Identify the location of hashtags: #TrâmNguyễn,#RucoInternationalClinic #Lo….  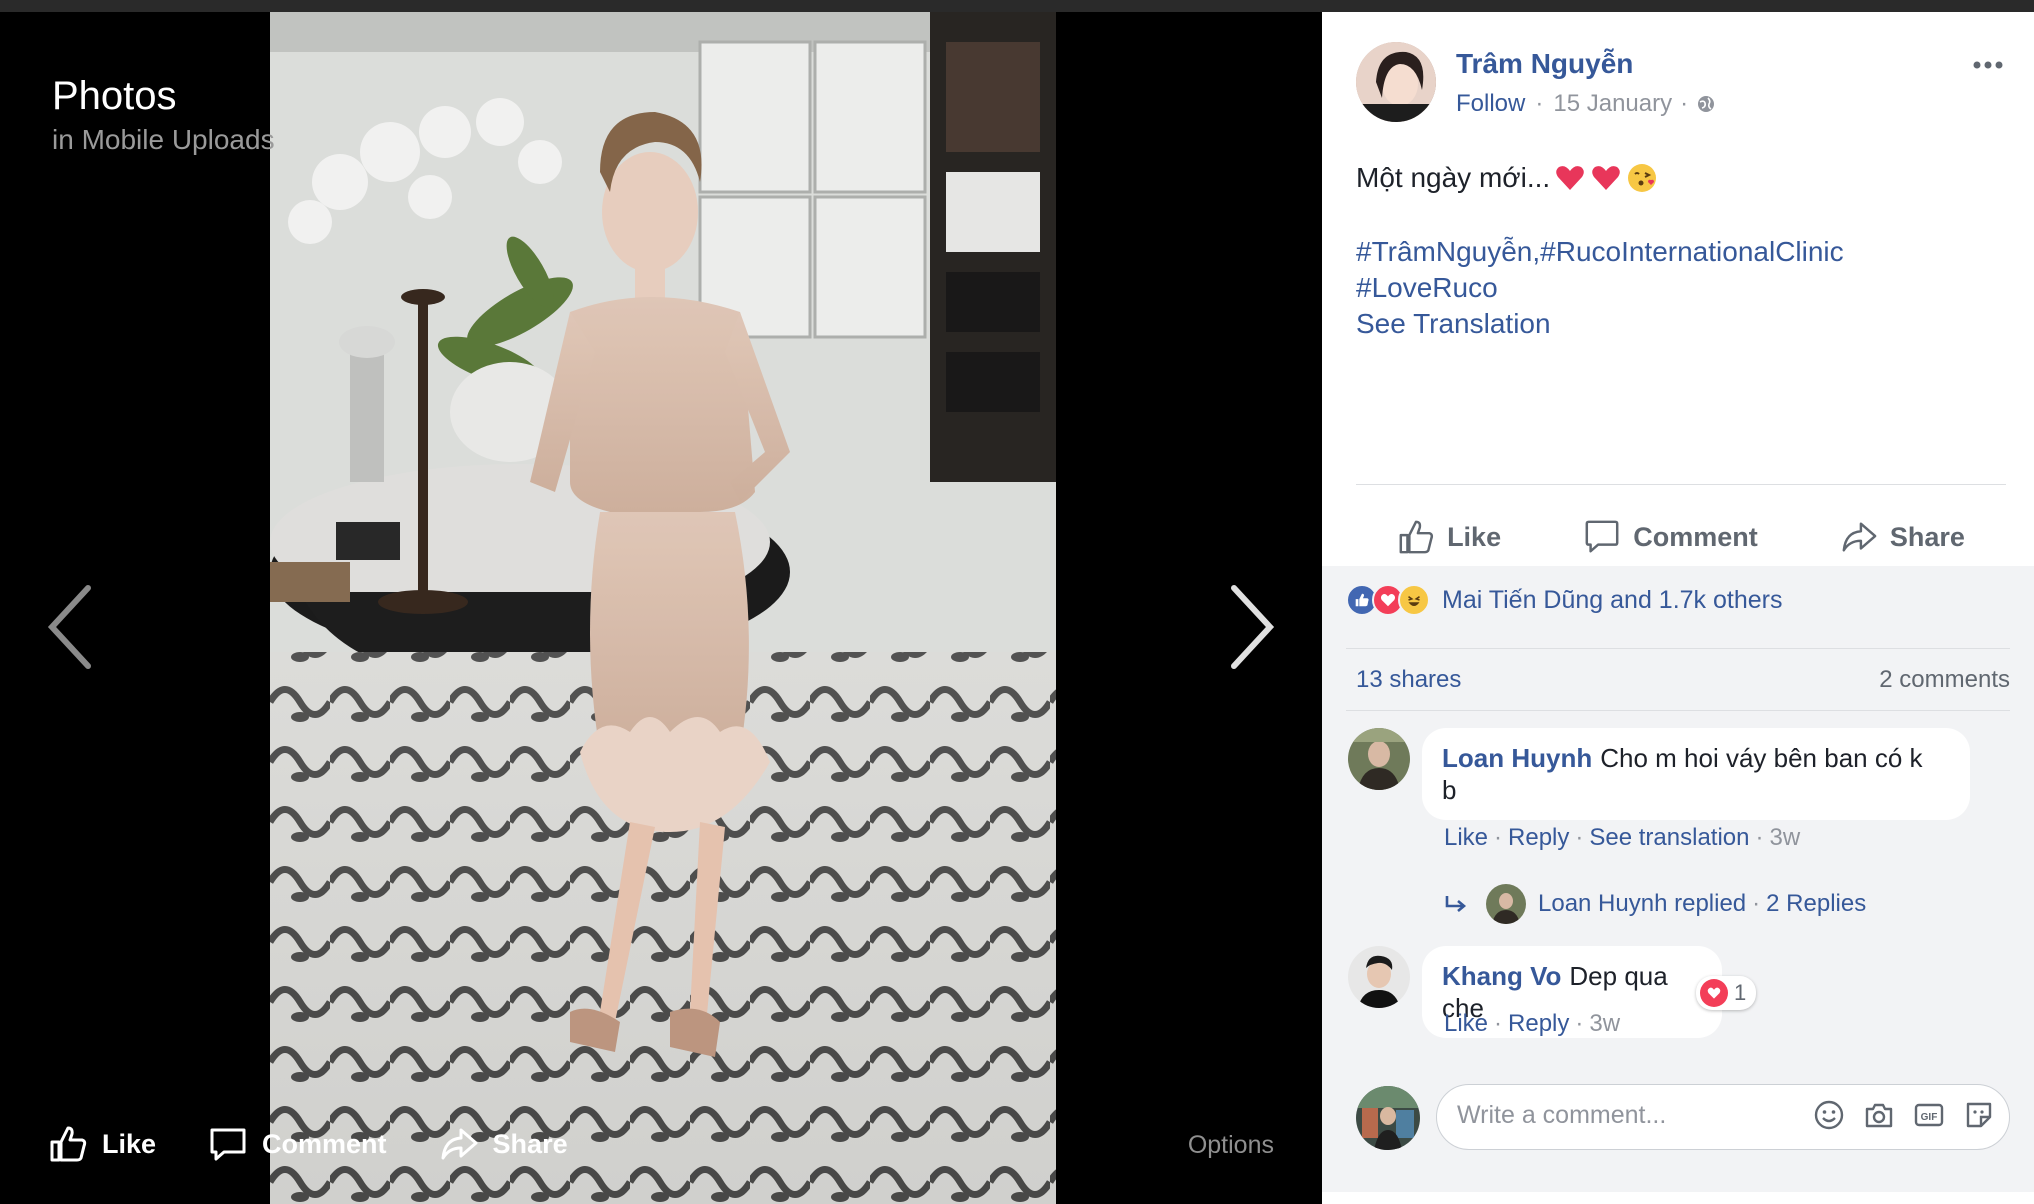
(1600, 270).